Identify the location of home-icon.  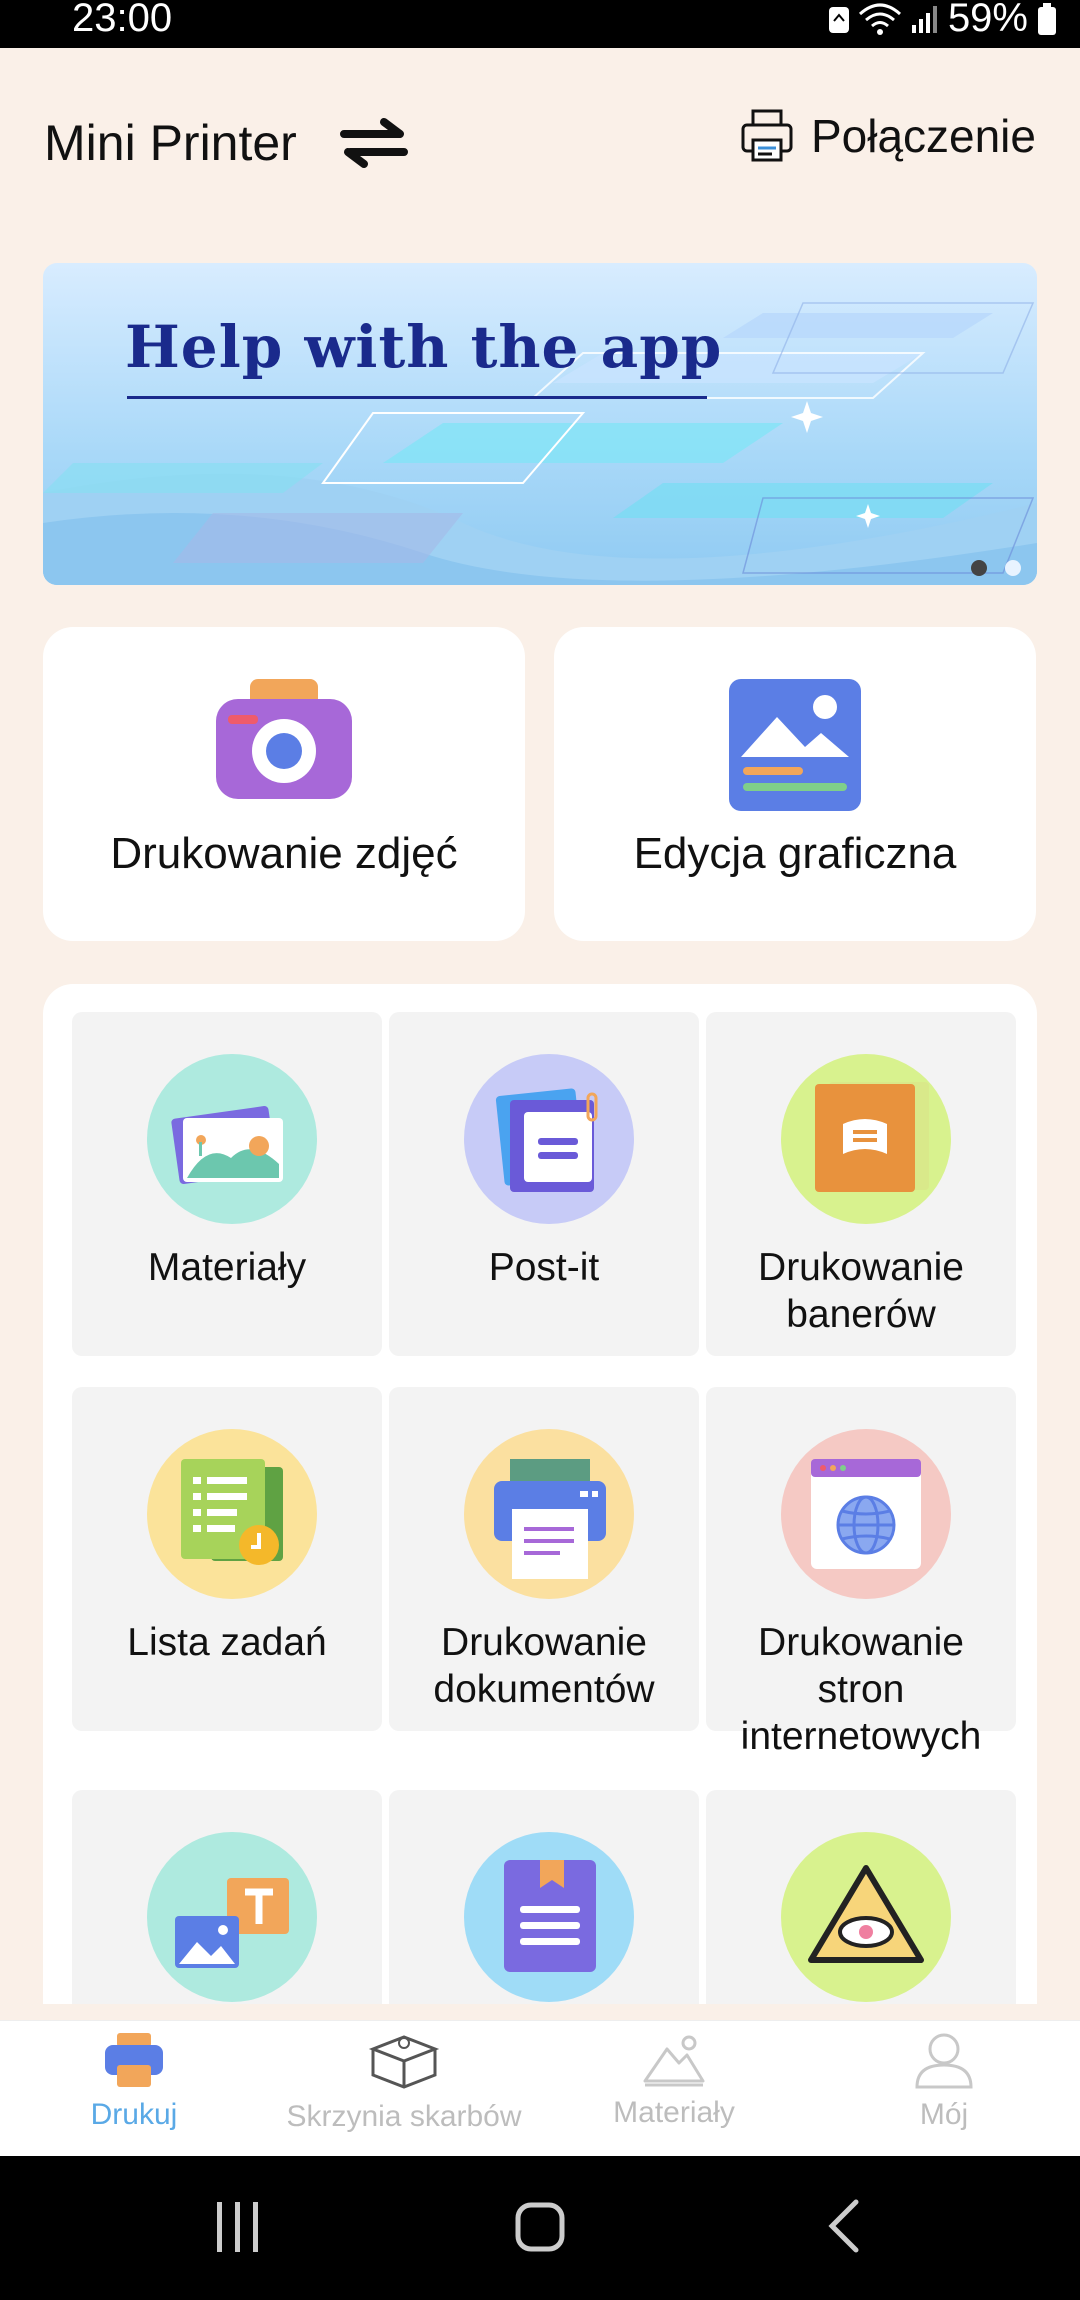
(540, 2227).